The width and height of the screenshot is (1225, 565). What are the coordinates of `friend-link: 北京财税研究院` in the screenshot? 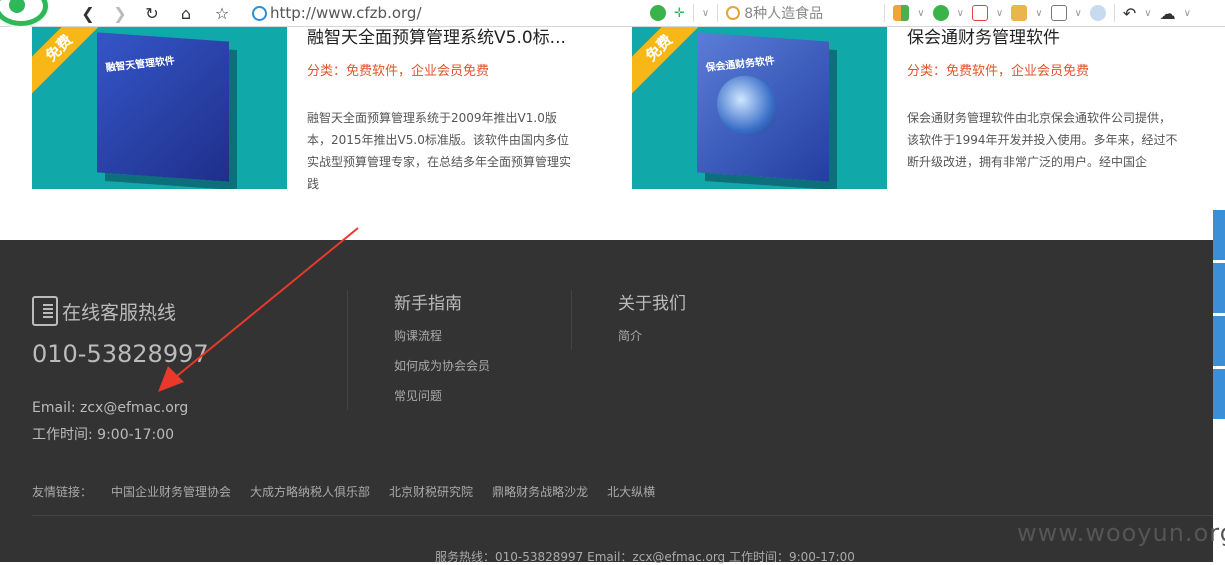 It's located at (431, 491).